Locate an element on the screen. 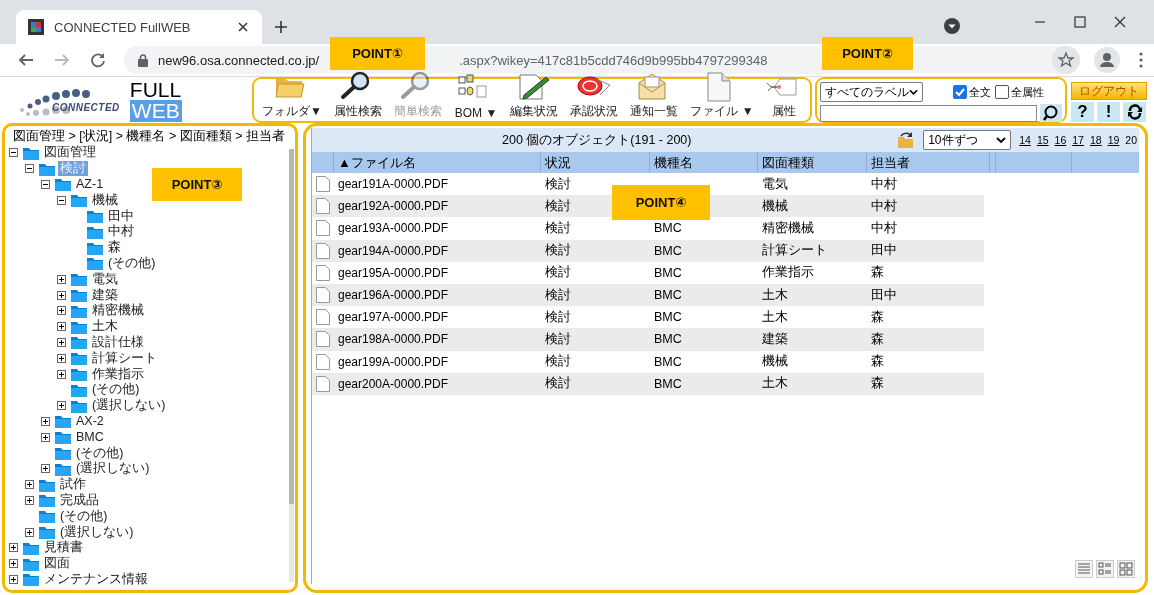  page-link: 15 is located at coordinates (1042, 140).